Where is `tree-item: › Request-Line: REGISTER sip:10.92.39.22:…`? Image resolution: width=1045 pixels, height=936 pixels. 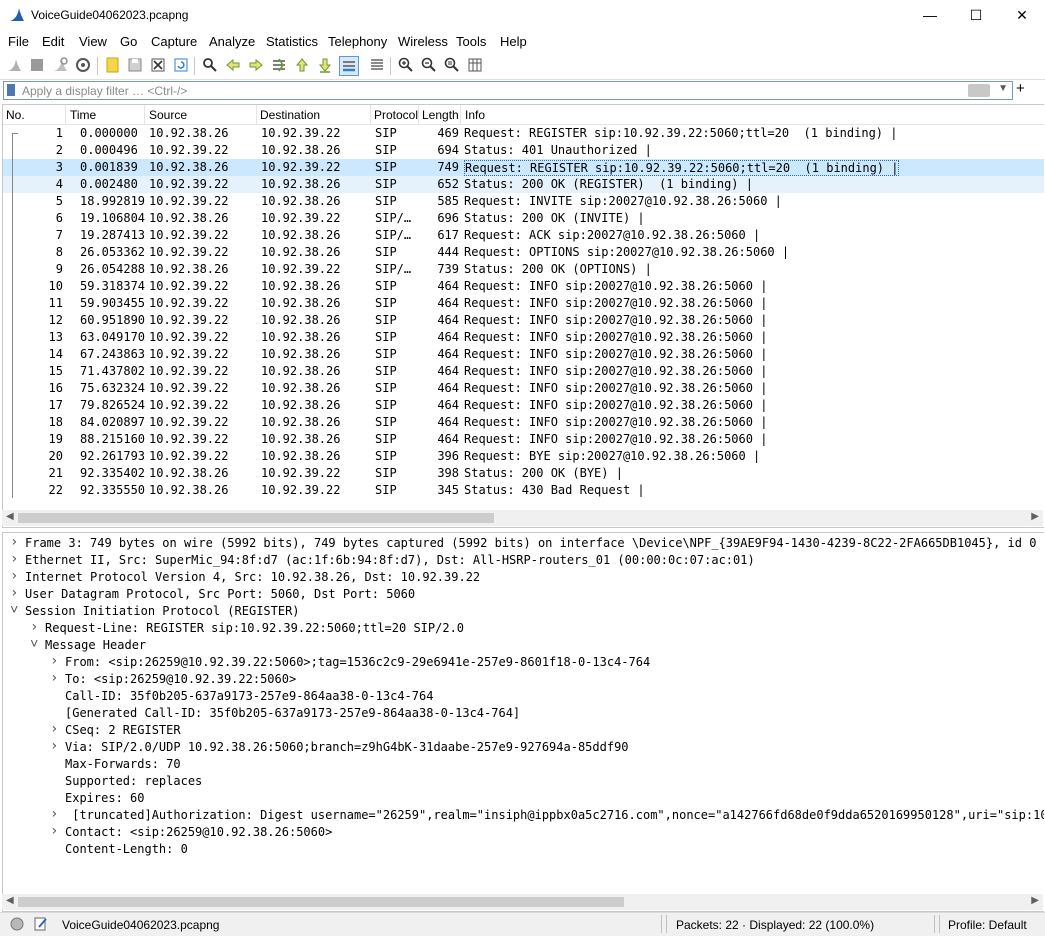 tree-item: › Request-Line: REGISTER sip:10.92.39.22:… is located at coordinates (523, 628).